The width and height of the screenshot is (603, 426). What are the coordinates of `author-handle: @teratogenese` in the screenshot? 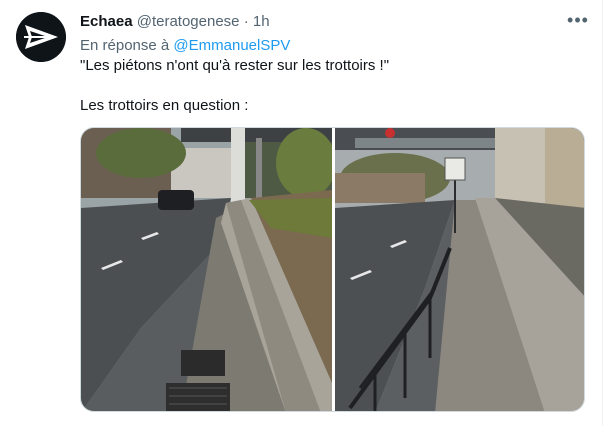 It's located at (188, 21).